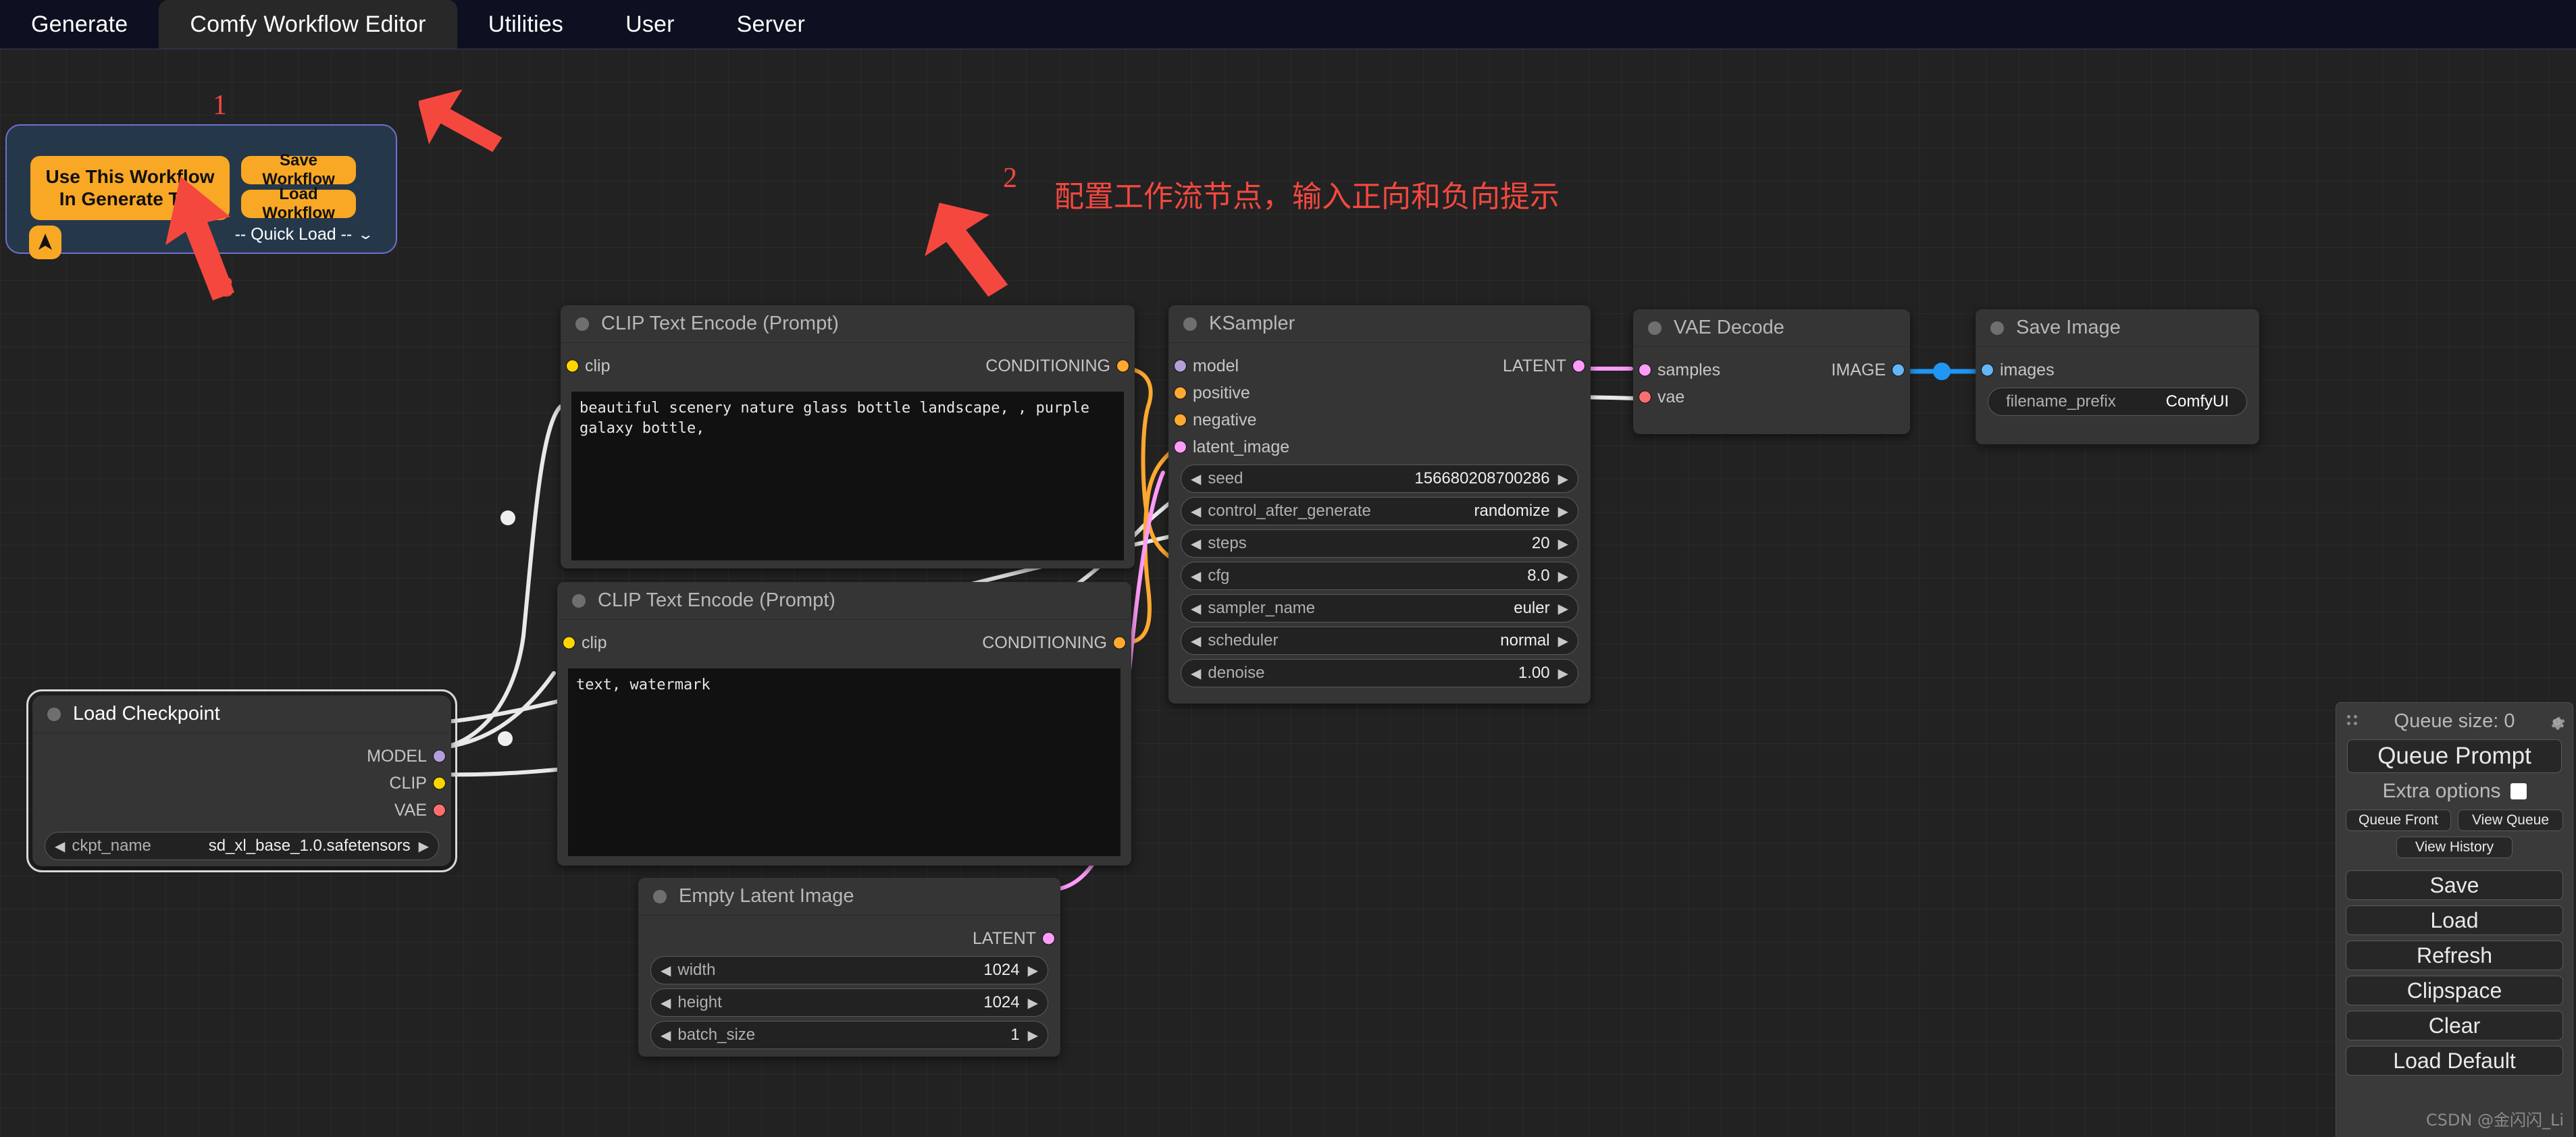 Image resolution: width=2576 pixels, height=1137 pixels. What do you see at coordinates (2454, 791) in the screenshot?
I see `extra-options-row: Extra options` at bounding box center [2454, 791].